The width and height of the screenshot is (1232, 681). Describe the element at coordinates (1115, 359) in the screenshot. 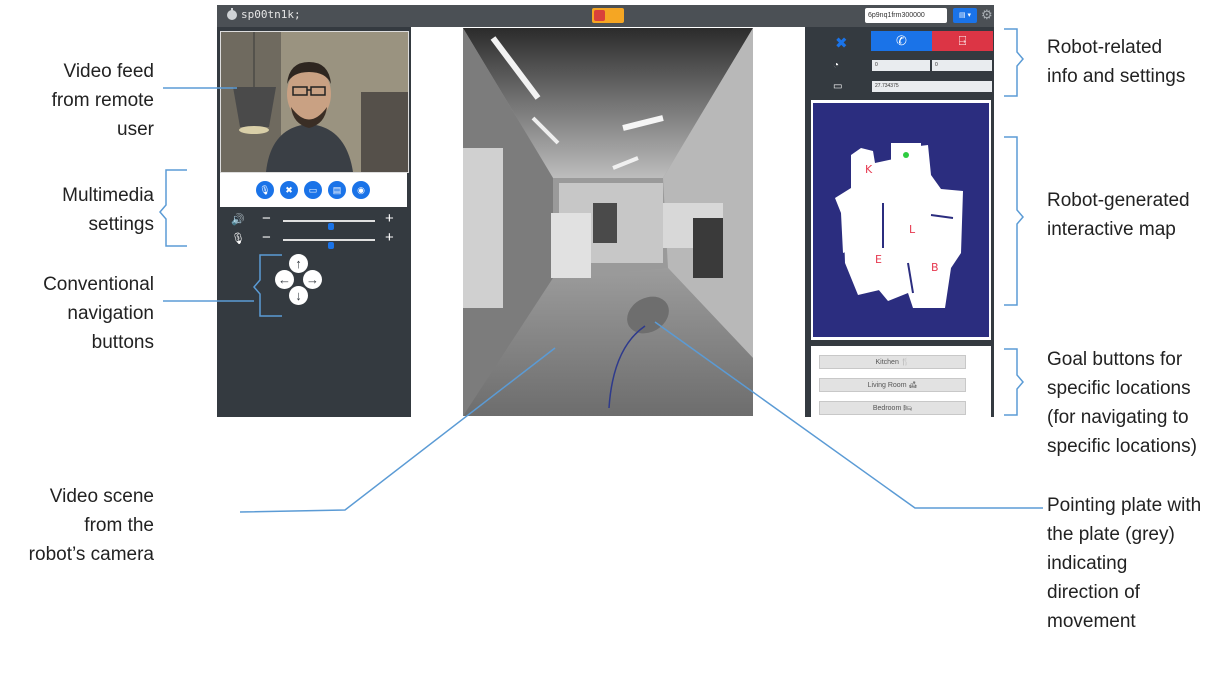

I see `annotation-line: Goal buttons for` at that location.